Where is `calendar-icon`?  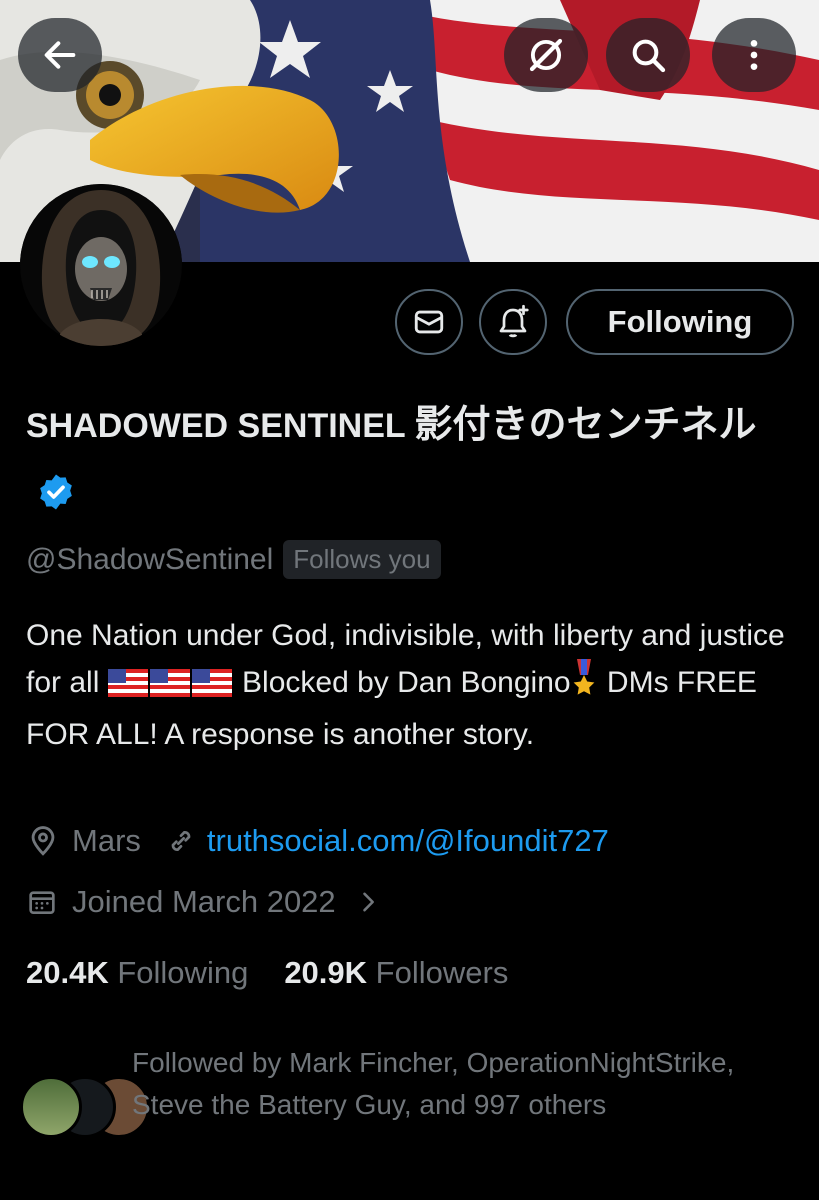
calendar-icon is located at coordinates (42, 902).